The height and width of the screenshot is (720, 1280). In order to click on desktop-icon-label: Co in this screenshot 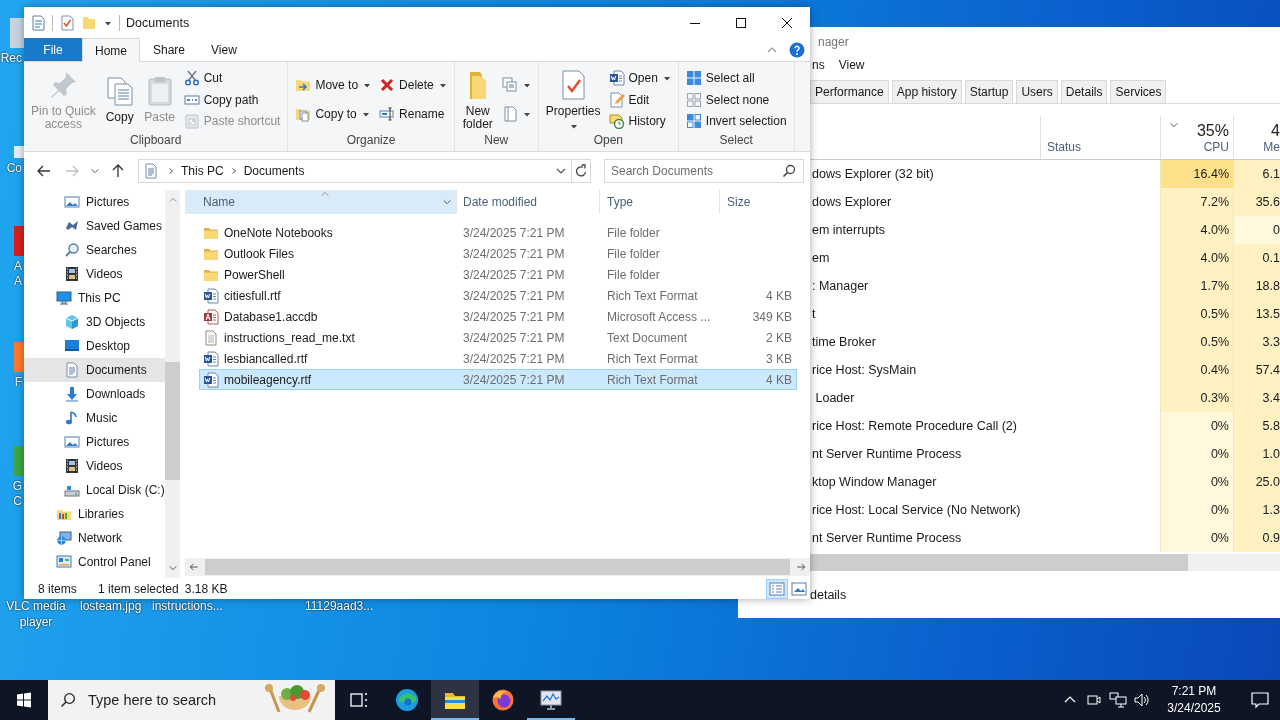, I will do `click(14, 168)`.